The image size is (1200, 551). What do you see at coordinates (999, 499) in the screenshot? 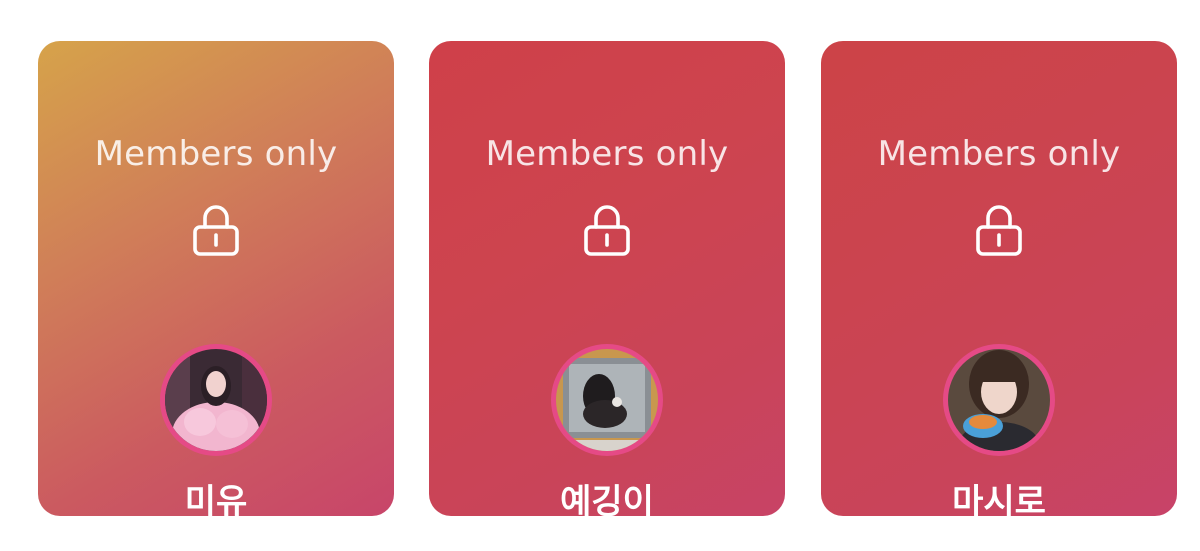
I see `member-name: 마시로` at bounding box center [999, 499].